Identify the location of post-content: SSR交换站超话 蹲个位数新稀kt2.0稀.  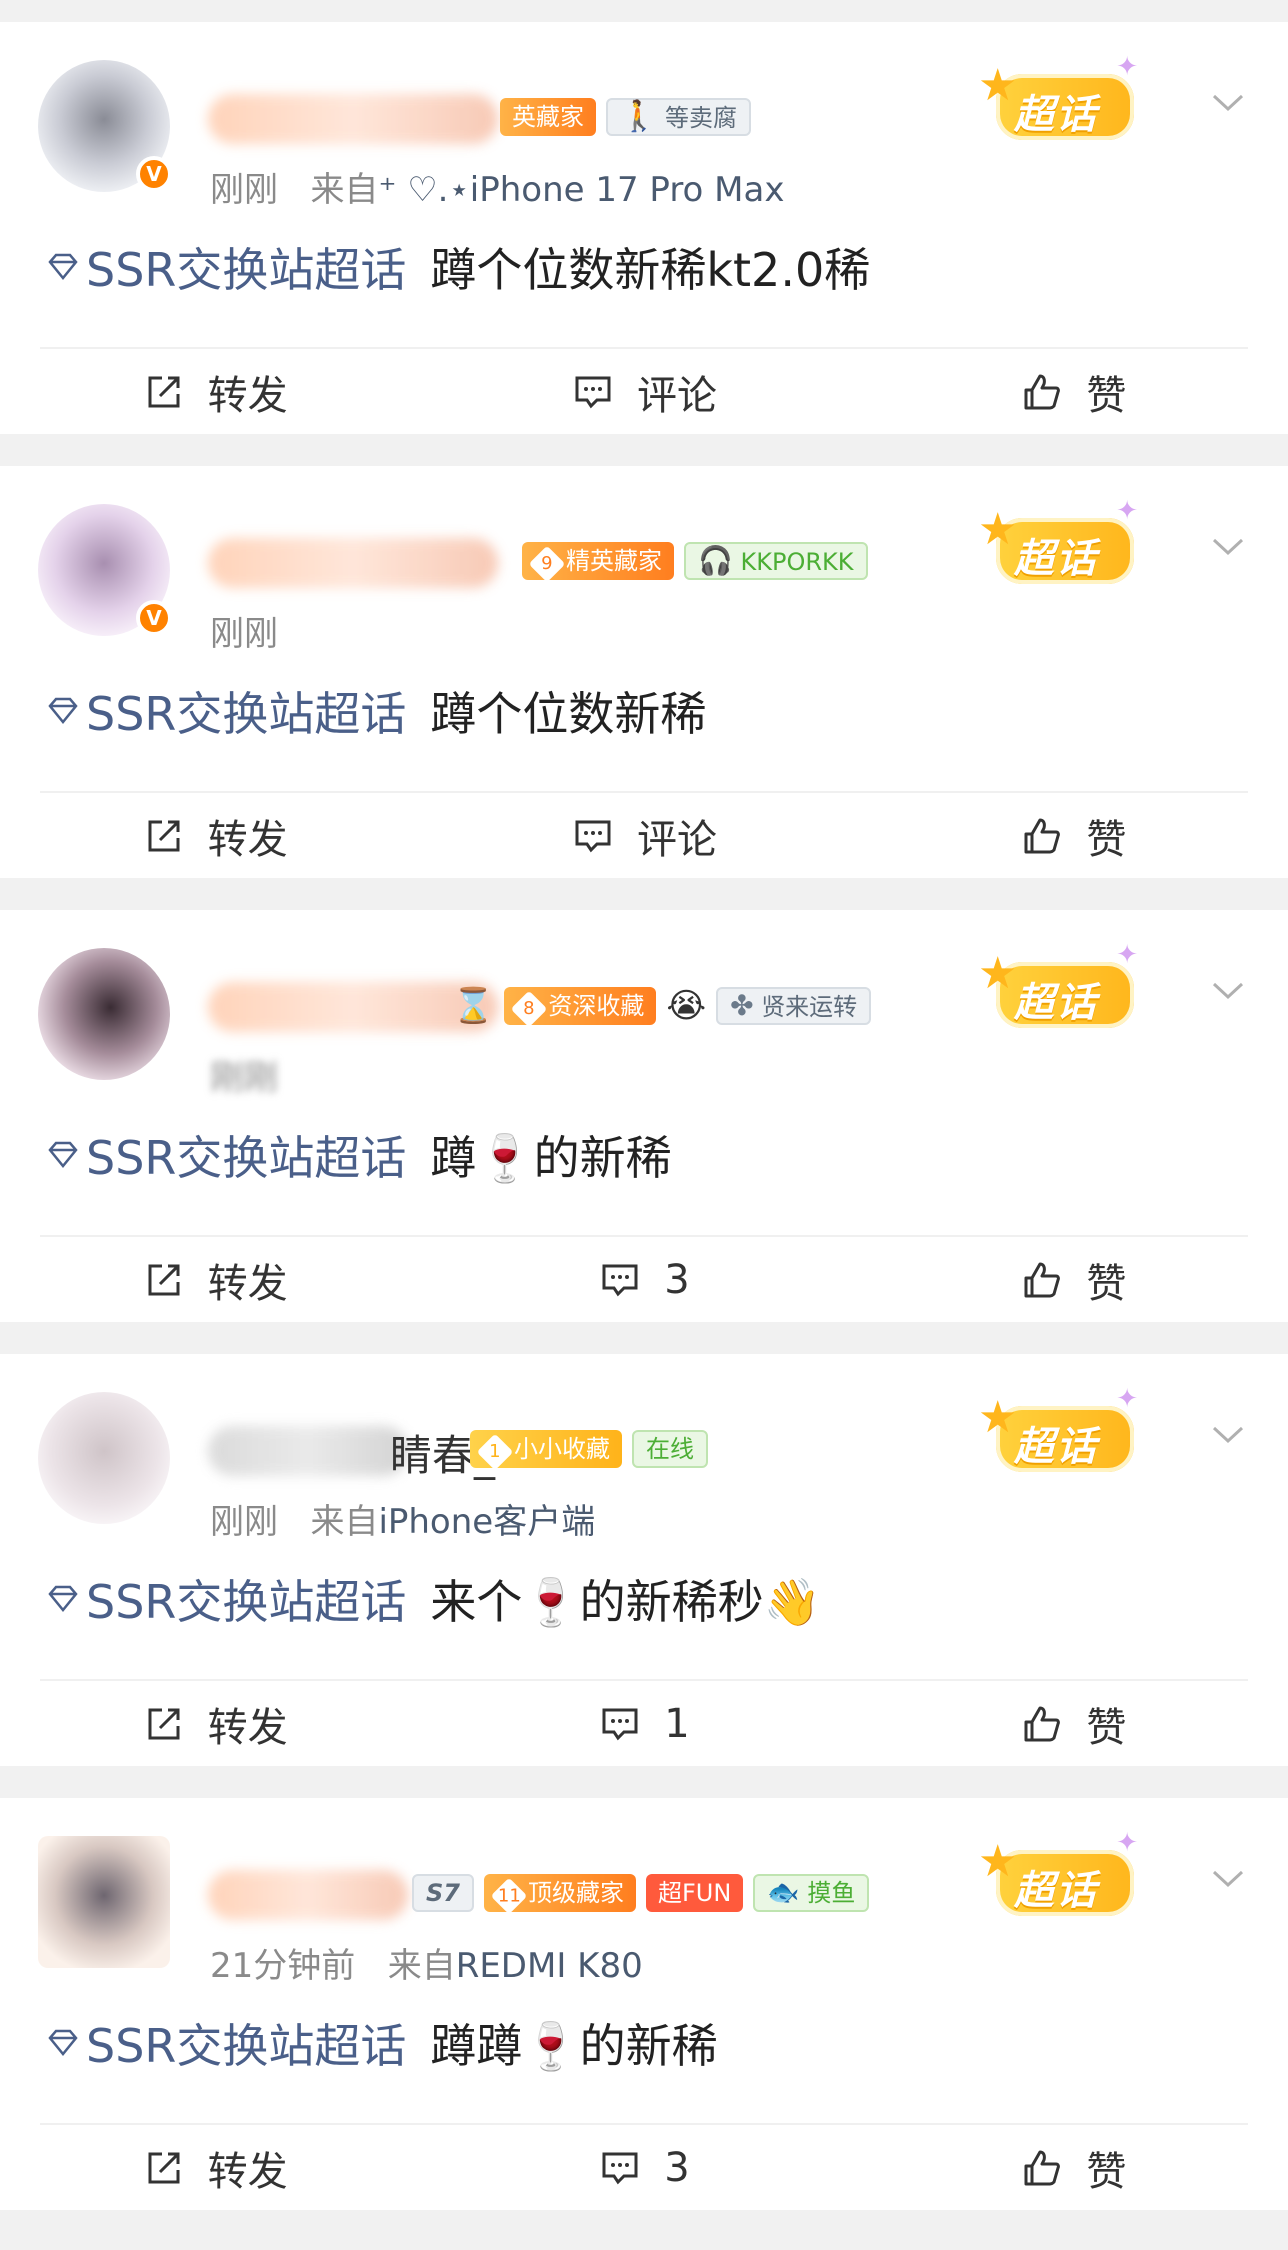
(458, 267).